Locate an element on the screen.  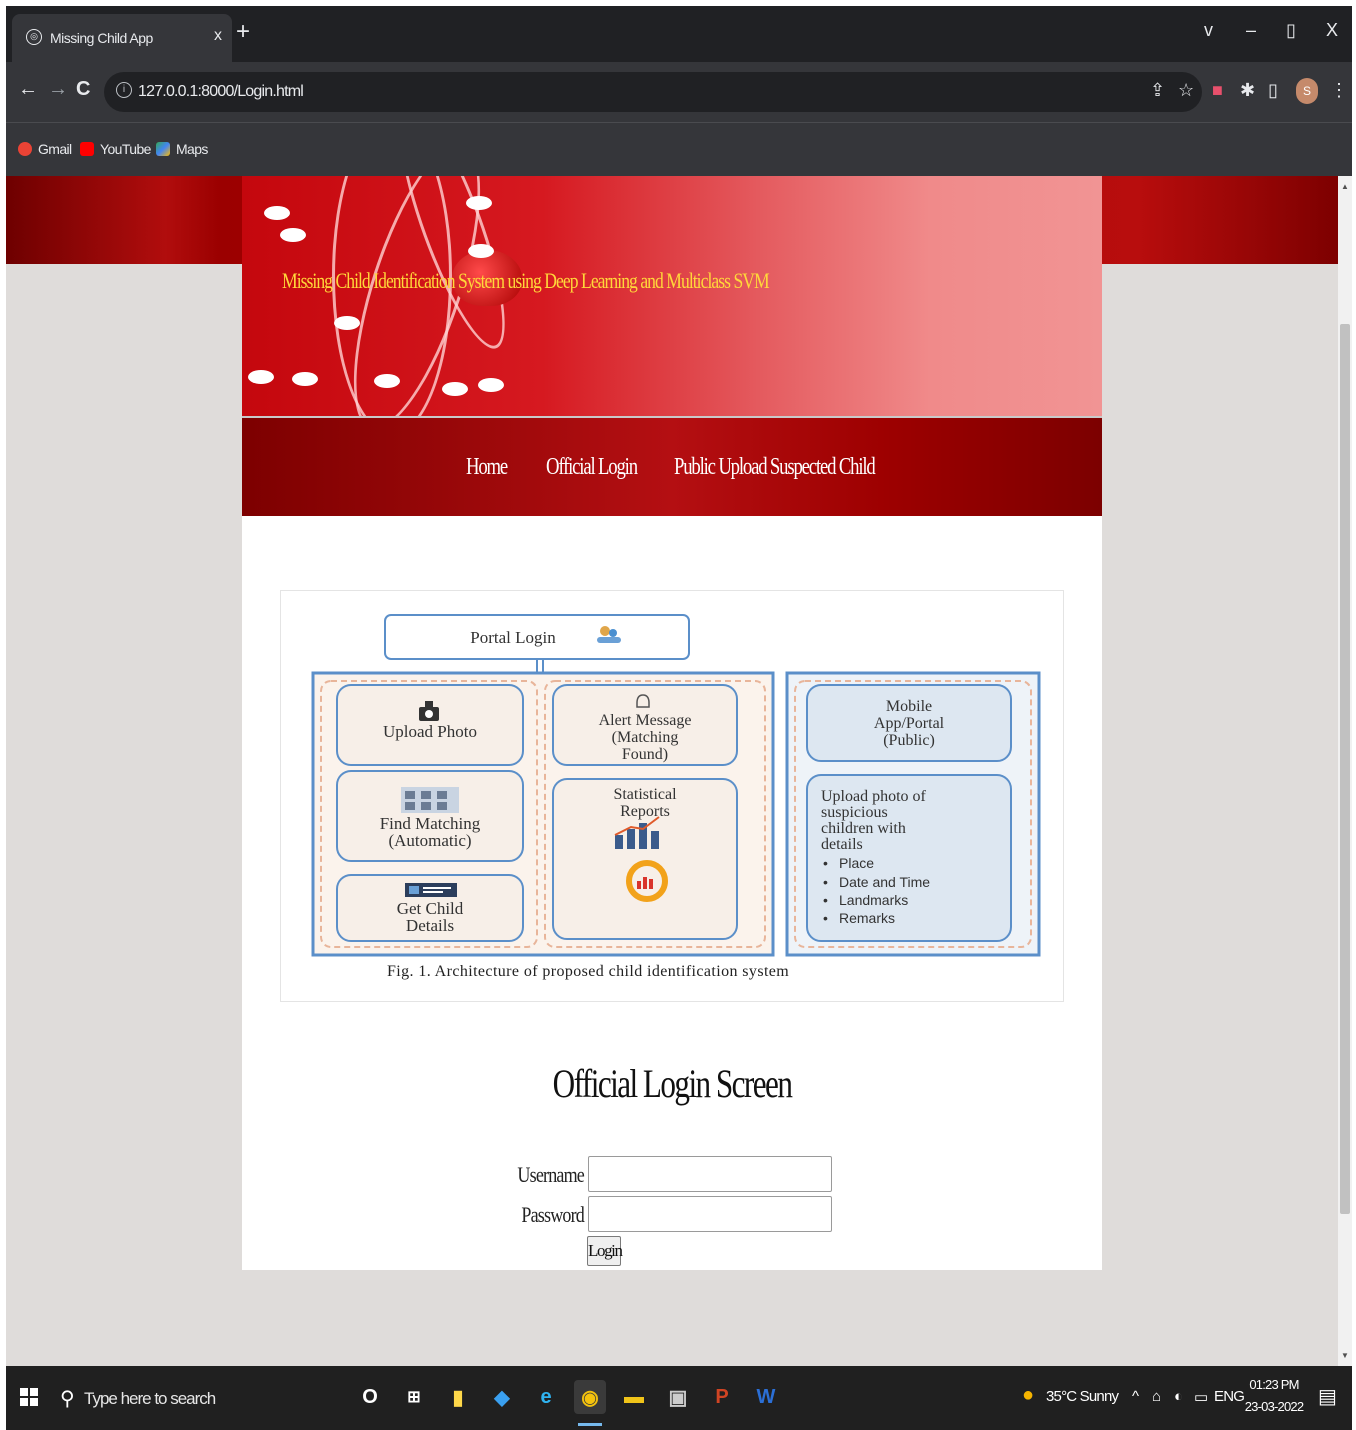
notification-icon: ▤ is located at coordinates (1327, 1396).